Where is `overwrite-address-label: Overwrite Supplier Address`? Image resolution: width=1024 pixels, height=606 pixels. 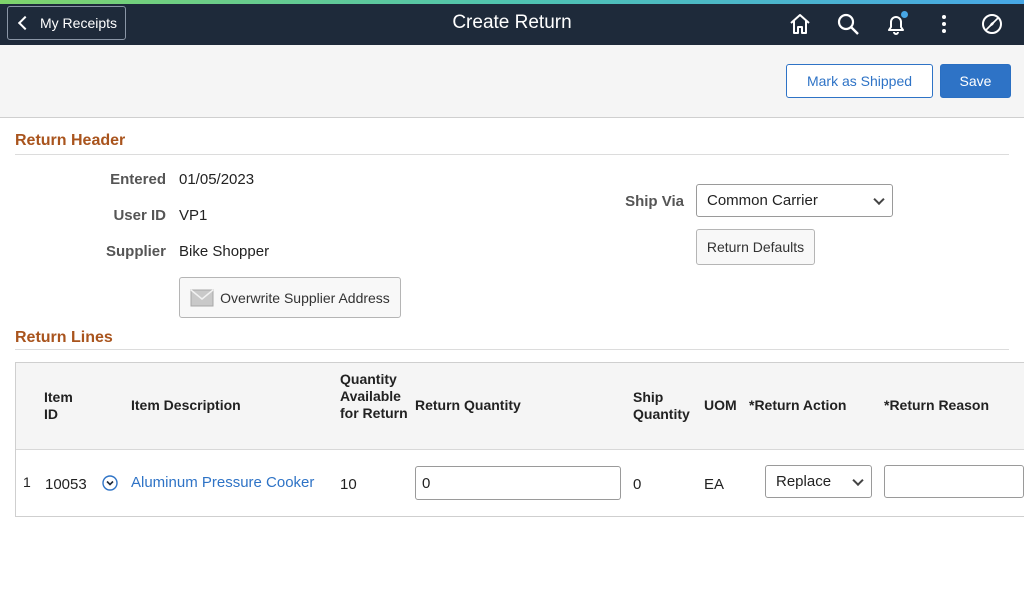 overwrite-address-label: Overwrite Supplier Address is located at coordinates (305, 297).